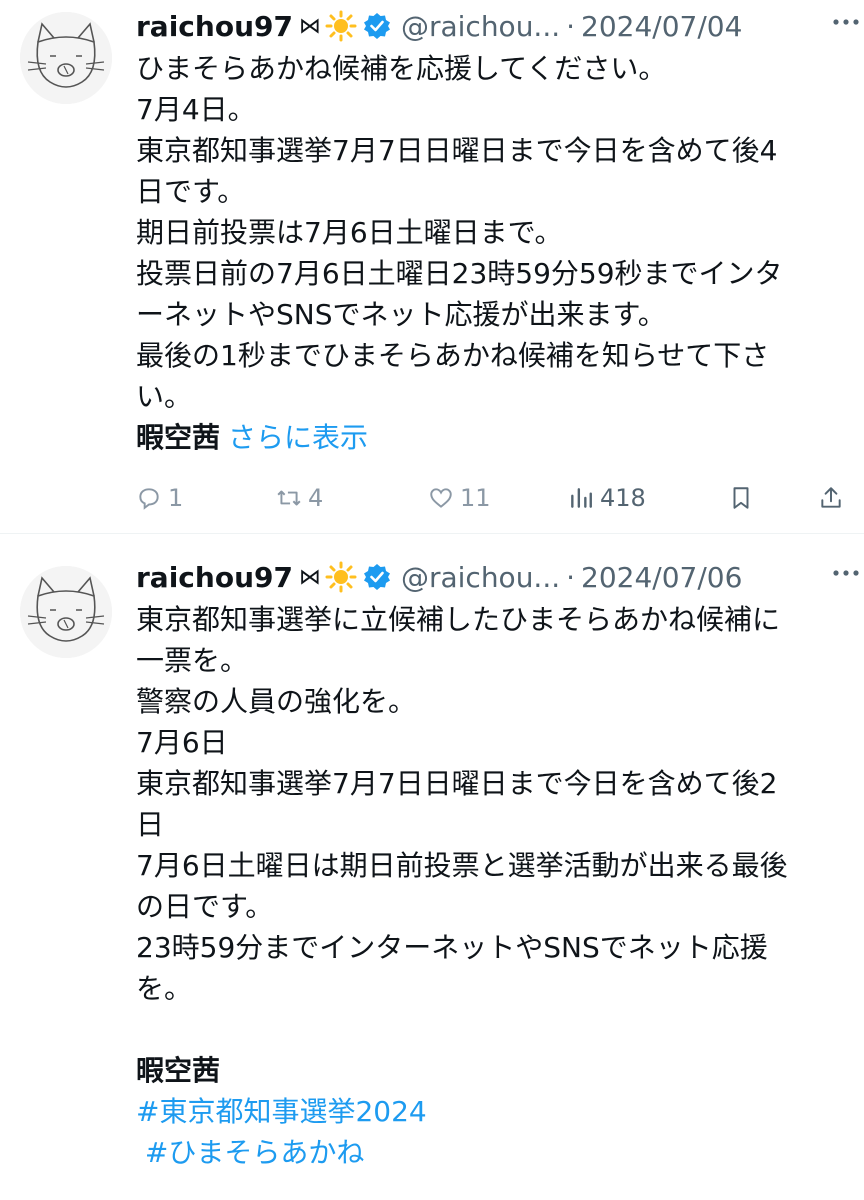  I want to click on tweet-line: 投票日前の7月6日土曜日23時59分59秒までインタ, so click(459, 273).